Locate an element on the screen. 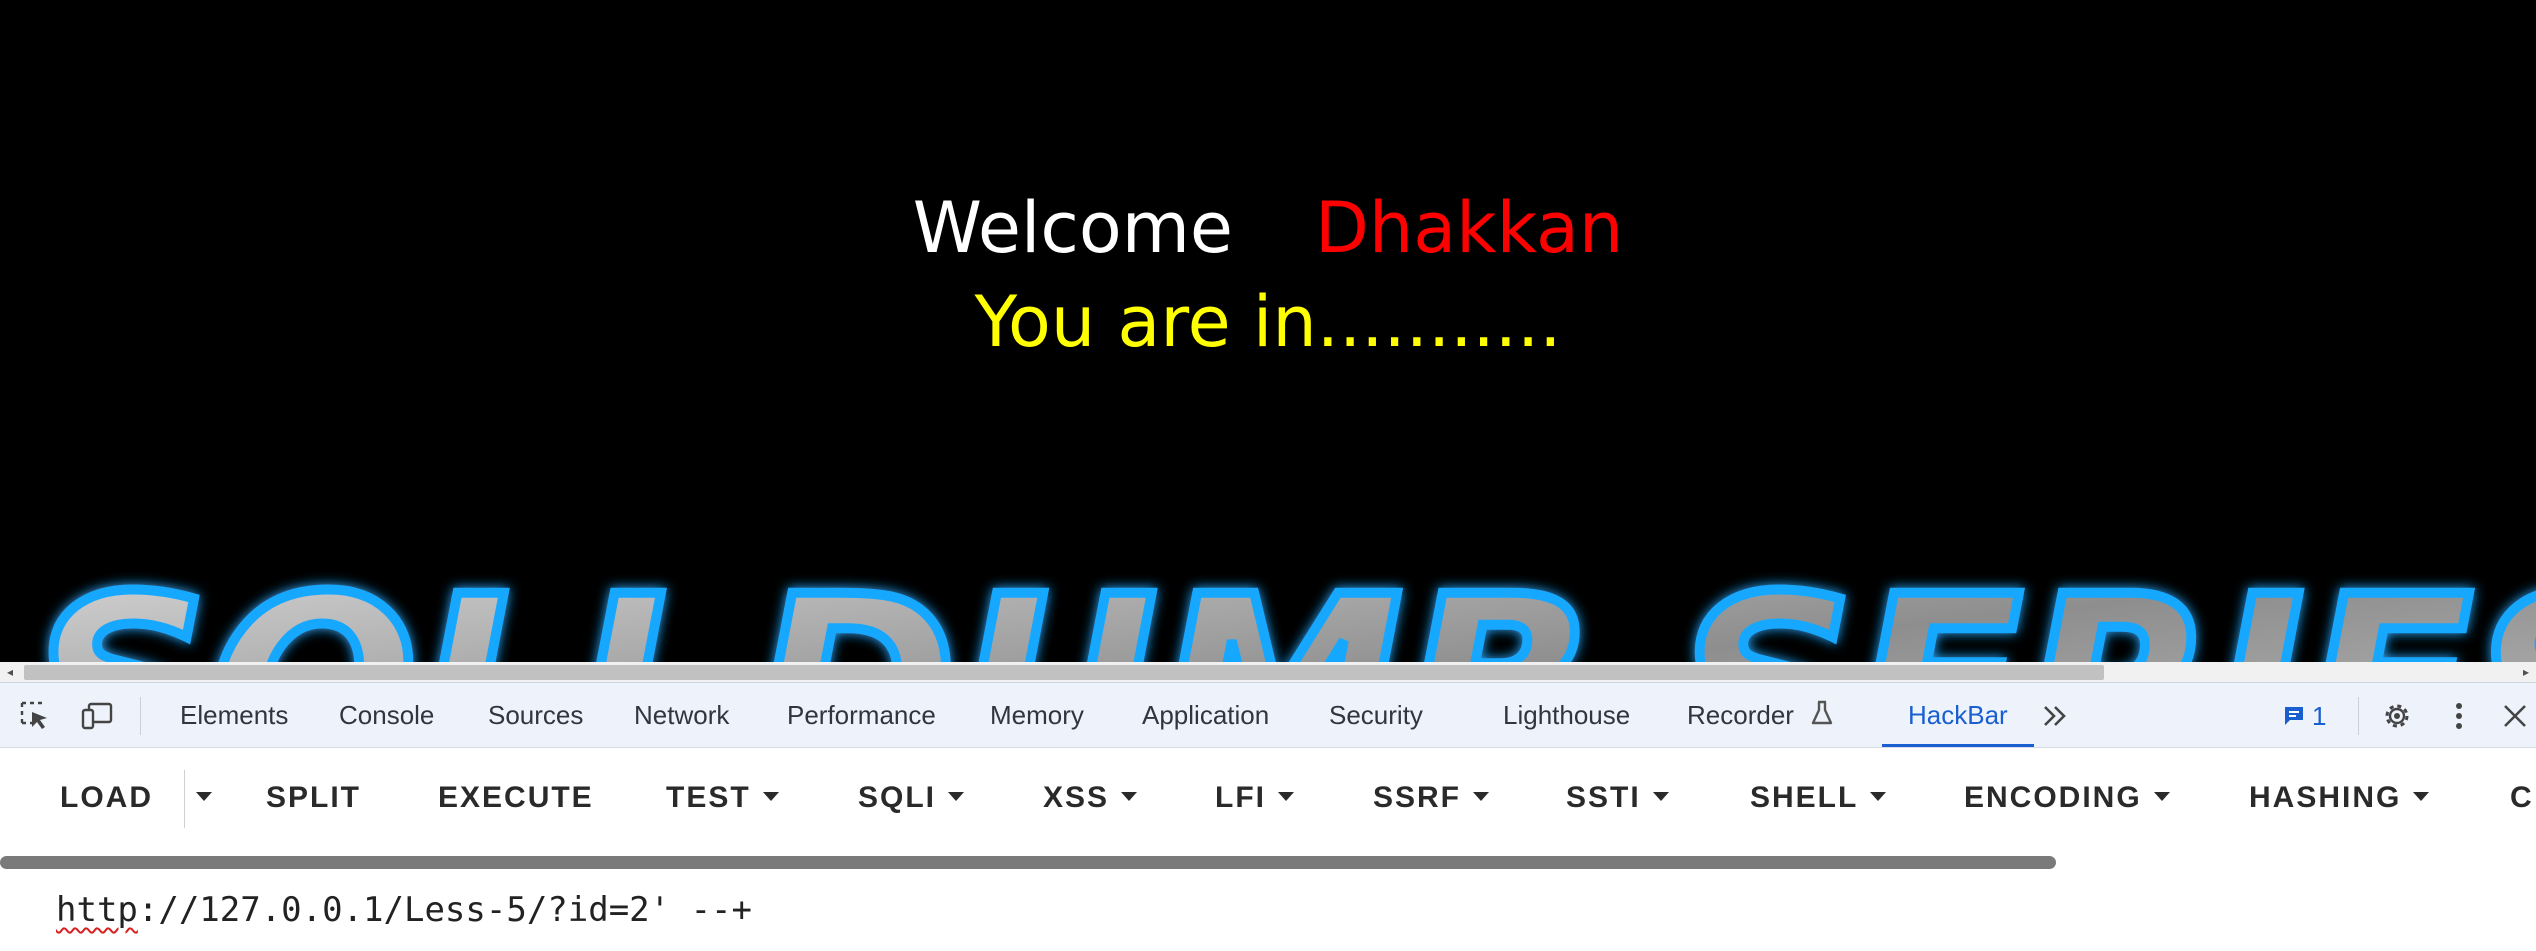 The width and height of the screenshot is (2536, 951). ssti-menu-button: SSTI is located at coordinates (1617, 798).